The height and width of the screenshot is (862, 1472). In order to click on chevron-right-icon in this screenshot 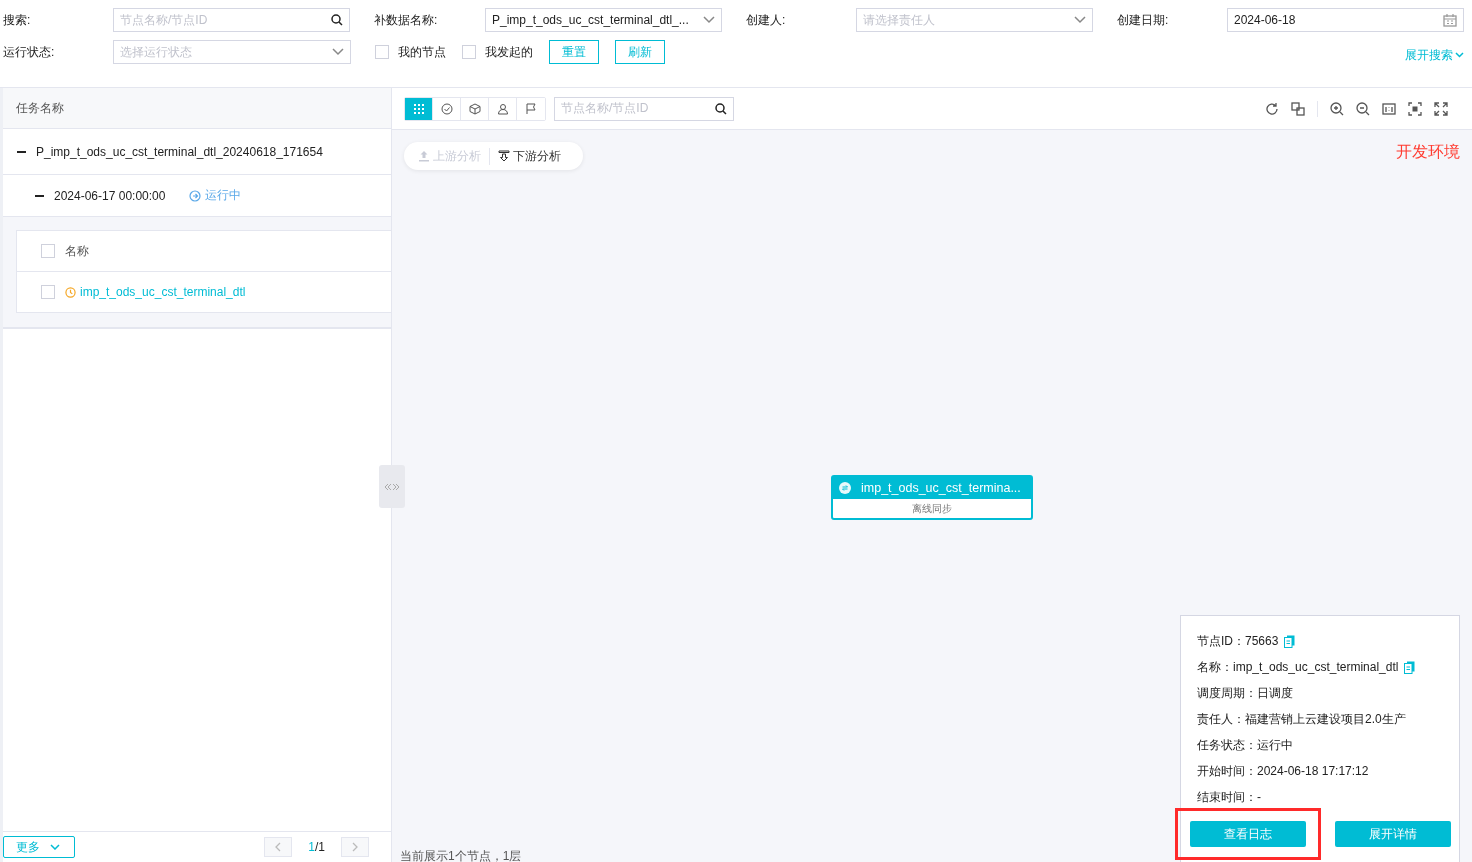, I will do `click(355, 847)`.